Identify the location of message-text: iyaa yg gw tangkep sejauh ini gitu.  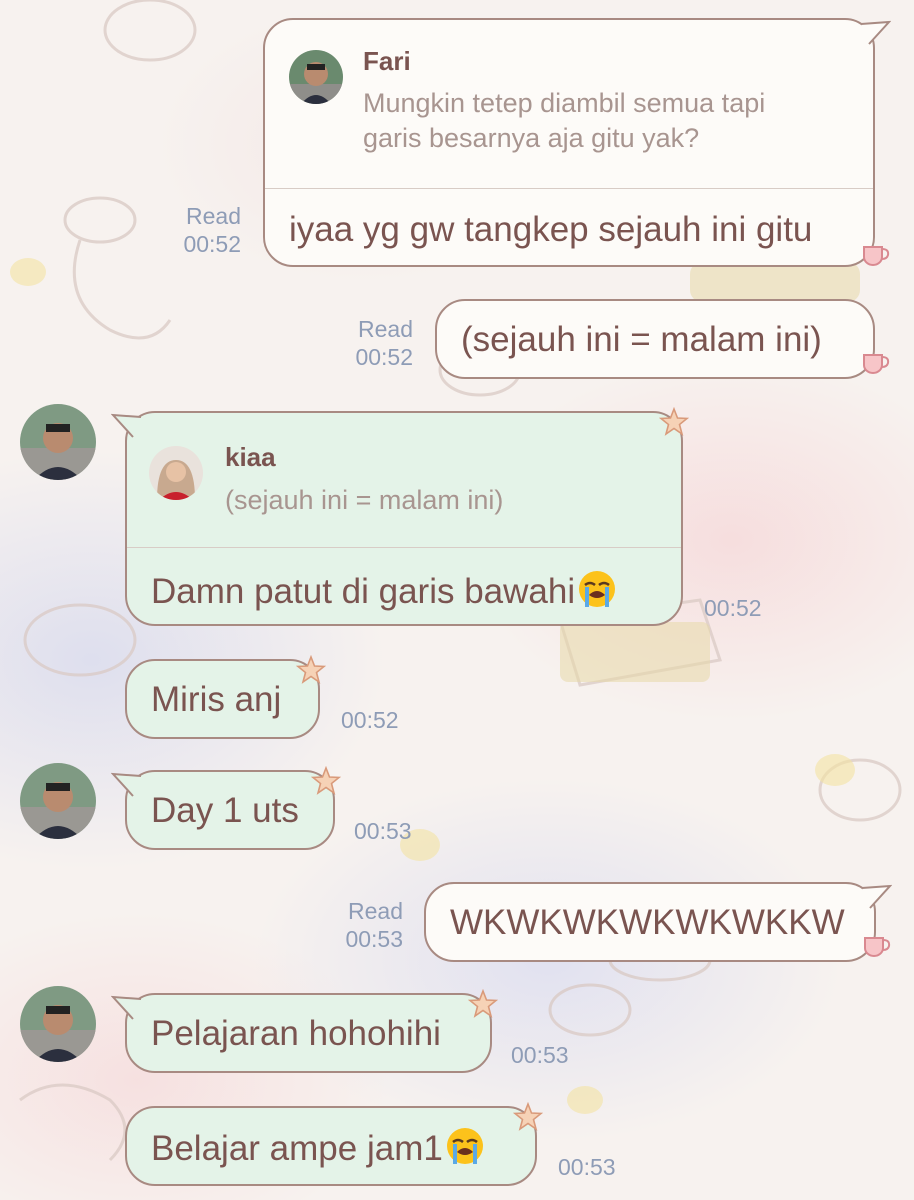
(551, 229).